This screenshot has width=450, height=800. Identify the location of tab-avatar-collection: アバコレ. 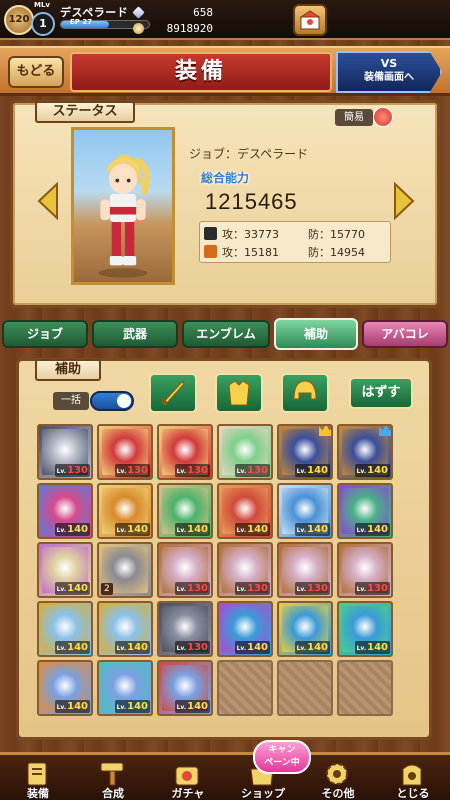
(405, 334).